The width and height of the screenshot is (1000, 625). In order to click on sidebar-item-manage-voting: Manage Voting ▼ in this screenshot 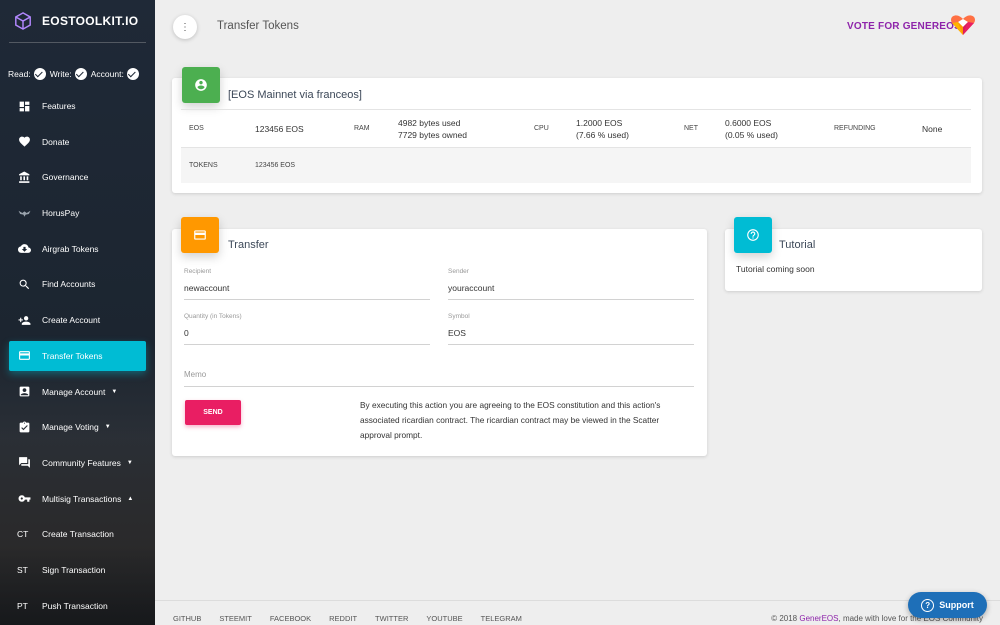, I will do `click(77, 427)`.